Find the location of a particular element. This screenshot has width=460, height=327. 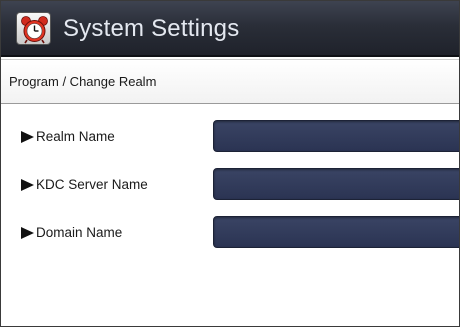

realm-name-field is located at coordinates (336, 136).